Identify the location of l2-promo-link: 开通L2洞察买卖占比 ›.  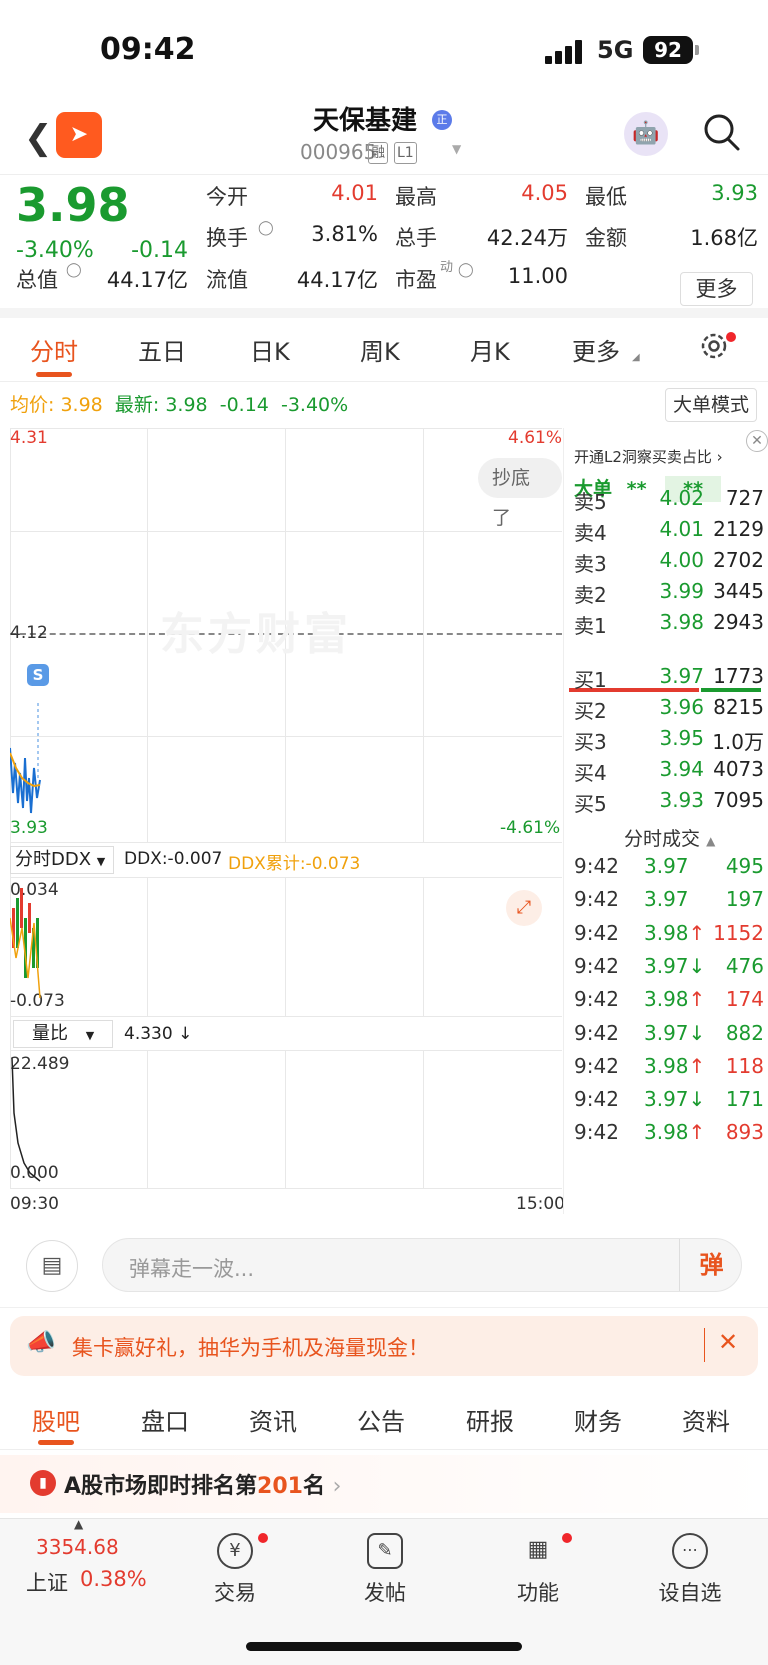
(648, 456).